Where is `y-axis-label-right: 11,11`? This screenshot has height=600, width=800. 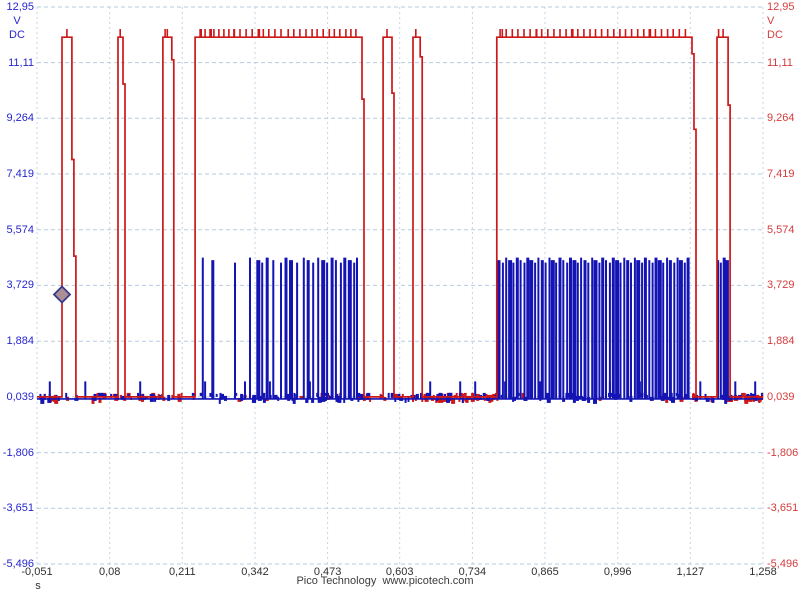 y-axis-label-right: 11,11 is located at coordinates (780, 62).